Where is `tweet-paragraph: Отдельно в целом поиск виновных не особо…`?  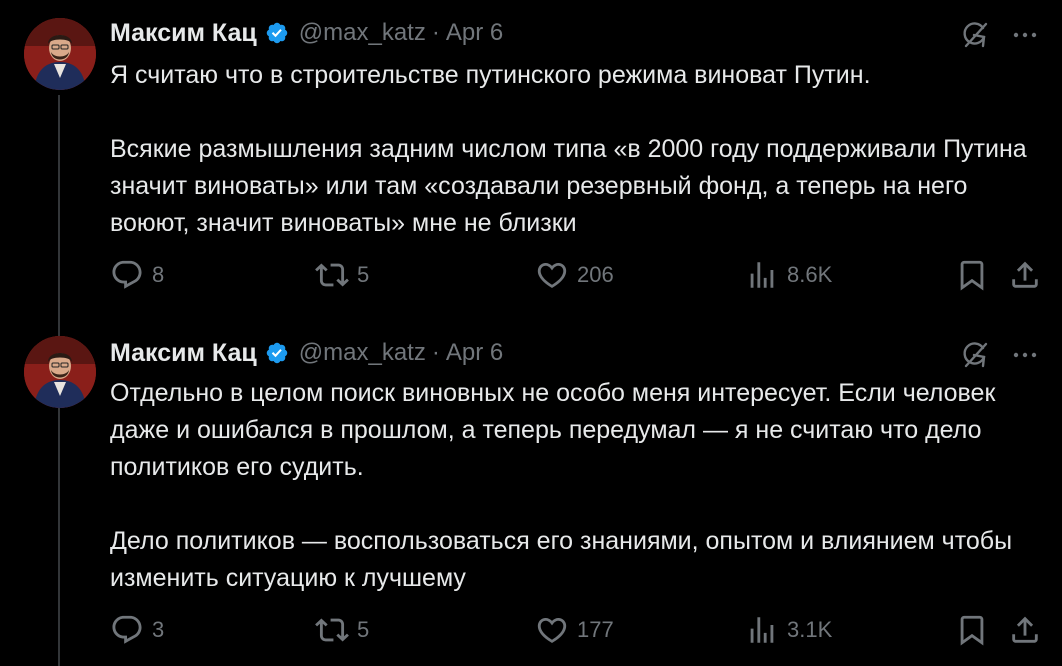 tweet-paragraph: Отдельно в целом поиск виновных не особо… is located at coordinates (553, 430).